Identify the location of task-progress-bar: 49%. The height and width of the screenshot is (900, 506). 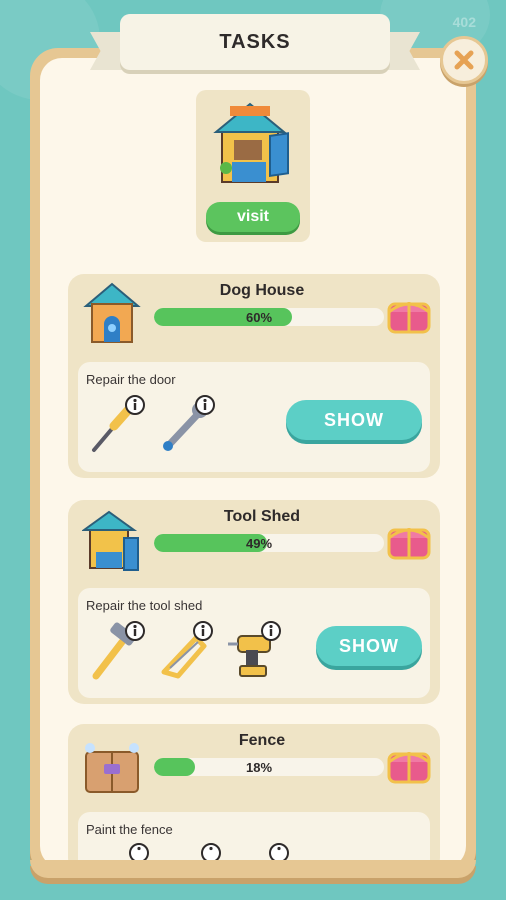
(269, 543).